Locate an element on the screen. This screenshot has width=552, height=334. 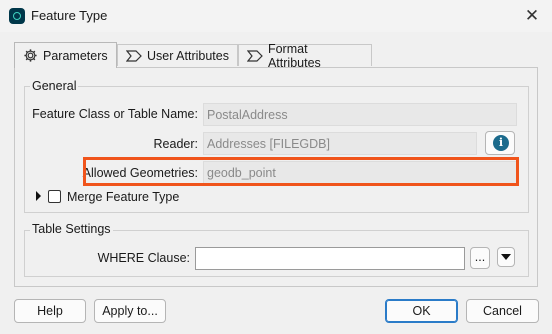
fme-app-icon is located at coordinates (17, 16).